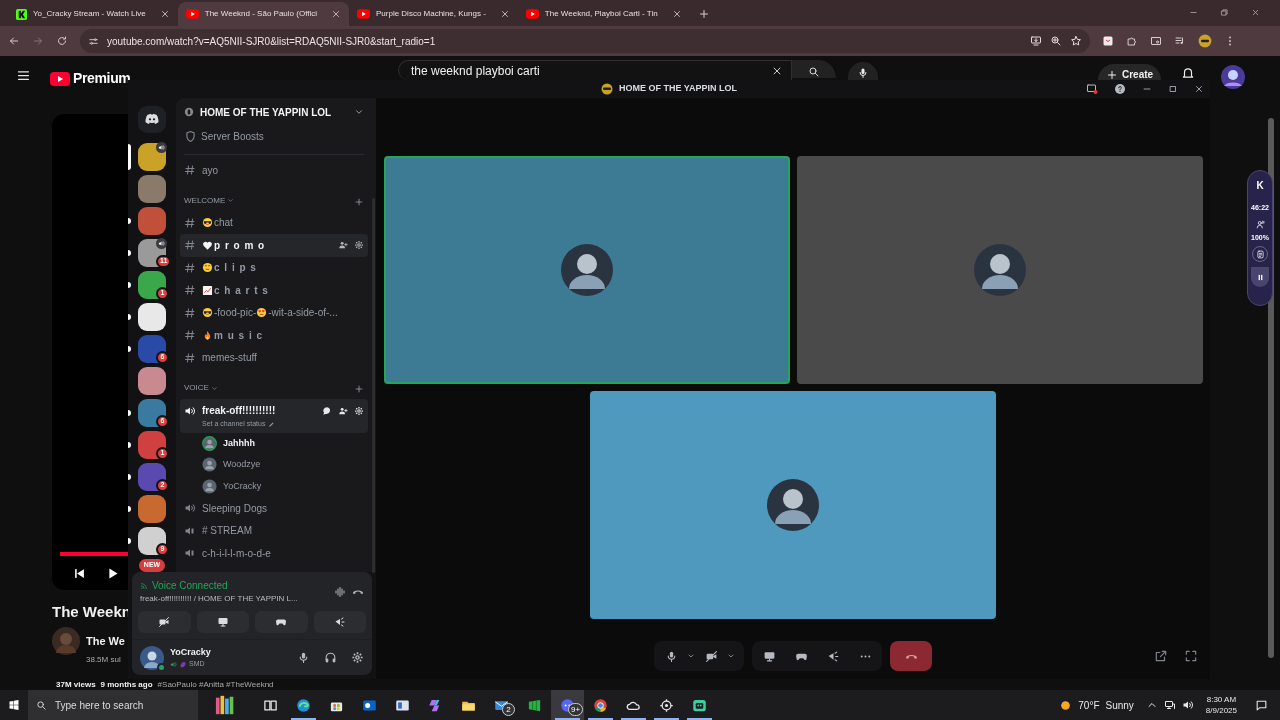  What do you see at coordinates (272, 424) in the screenshot?
I see `pencil-icon` at bounding box center [272, 424].